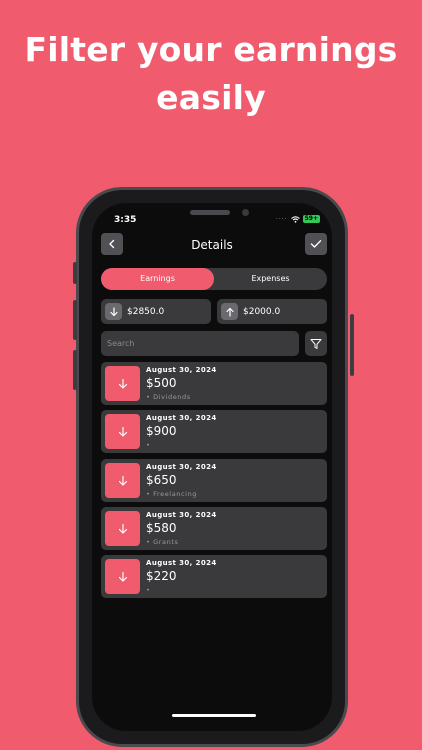  I want to click on volume-up-button, so click(75, 320).